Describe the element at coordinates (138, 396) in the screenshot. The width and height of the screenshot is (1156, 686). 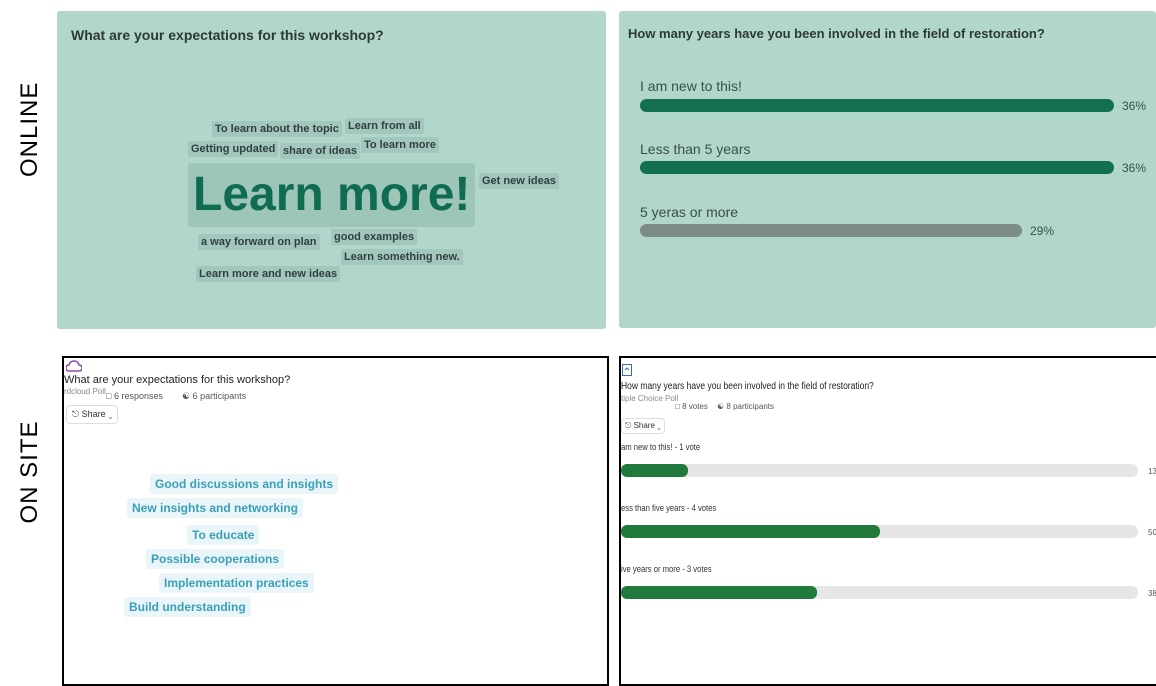
I see `responses-text: 6 responses` at that location.